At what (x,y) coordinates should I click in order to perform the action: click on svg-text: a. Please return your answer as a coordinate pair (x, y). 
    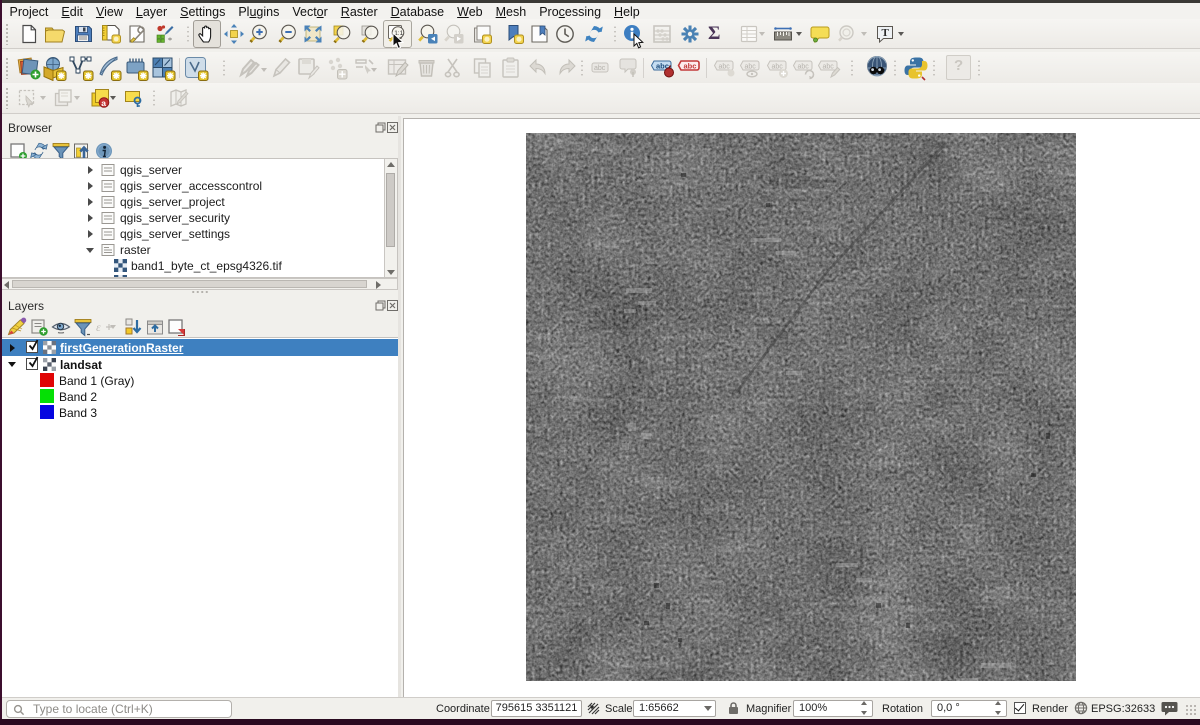
    Looking at the image, I should click on (103, 103).